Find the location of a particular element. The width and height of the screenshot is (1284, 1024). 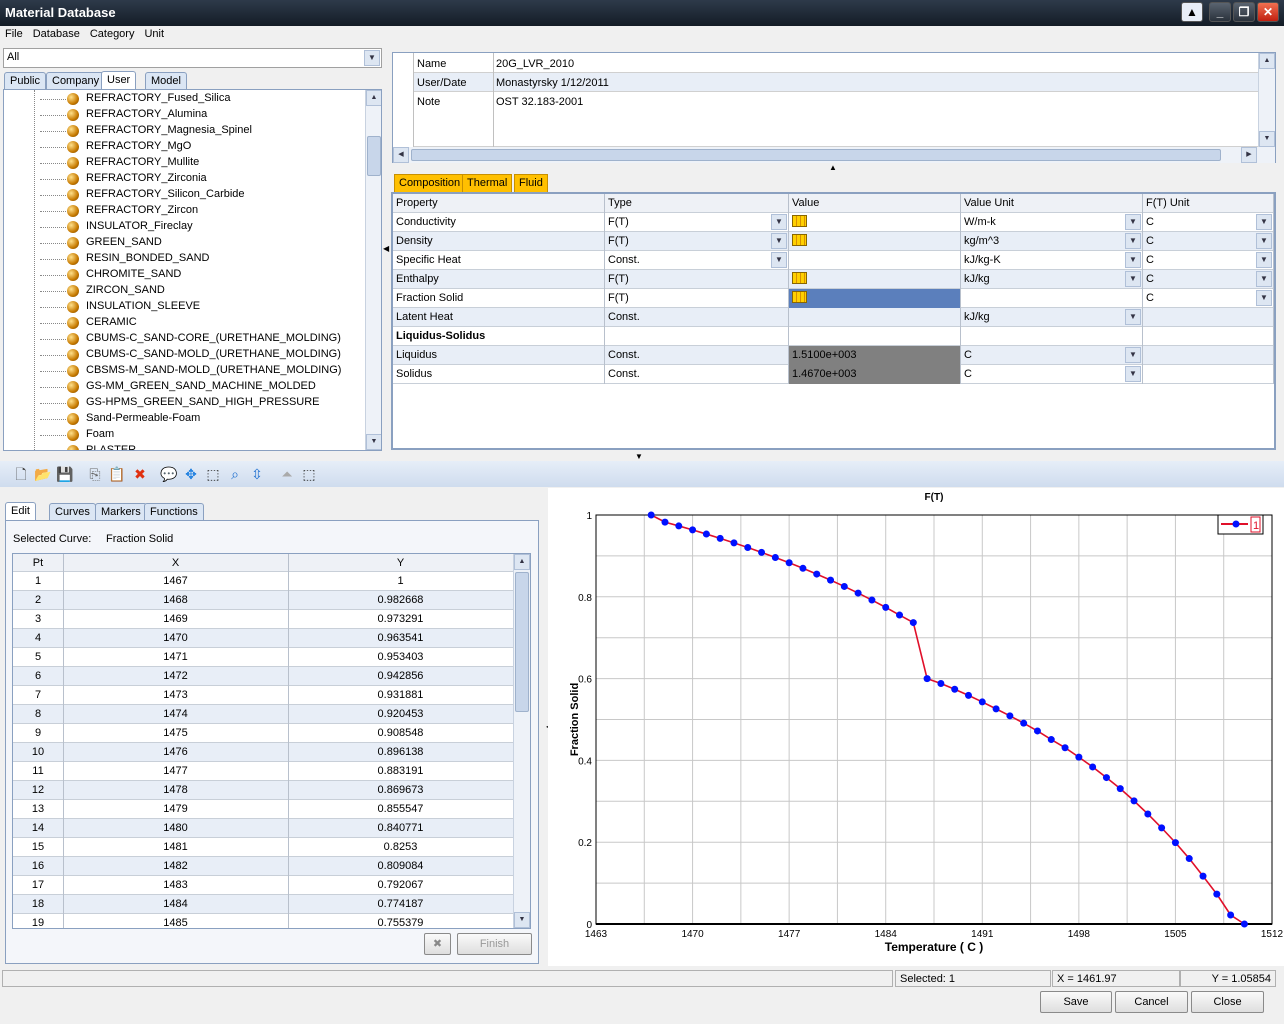

tab-thermal: Thermal is located at coordinates (487, 183).